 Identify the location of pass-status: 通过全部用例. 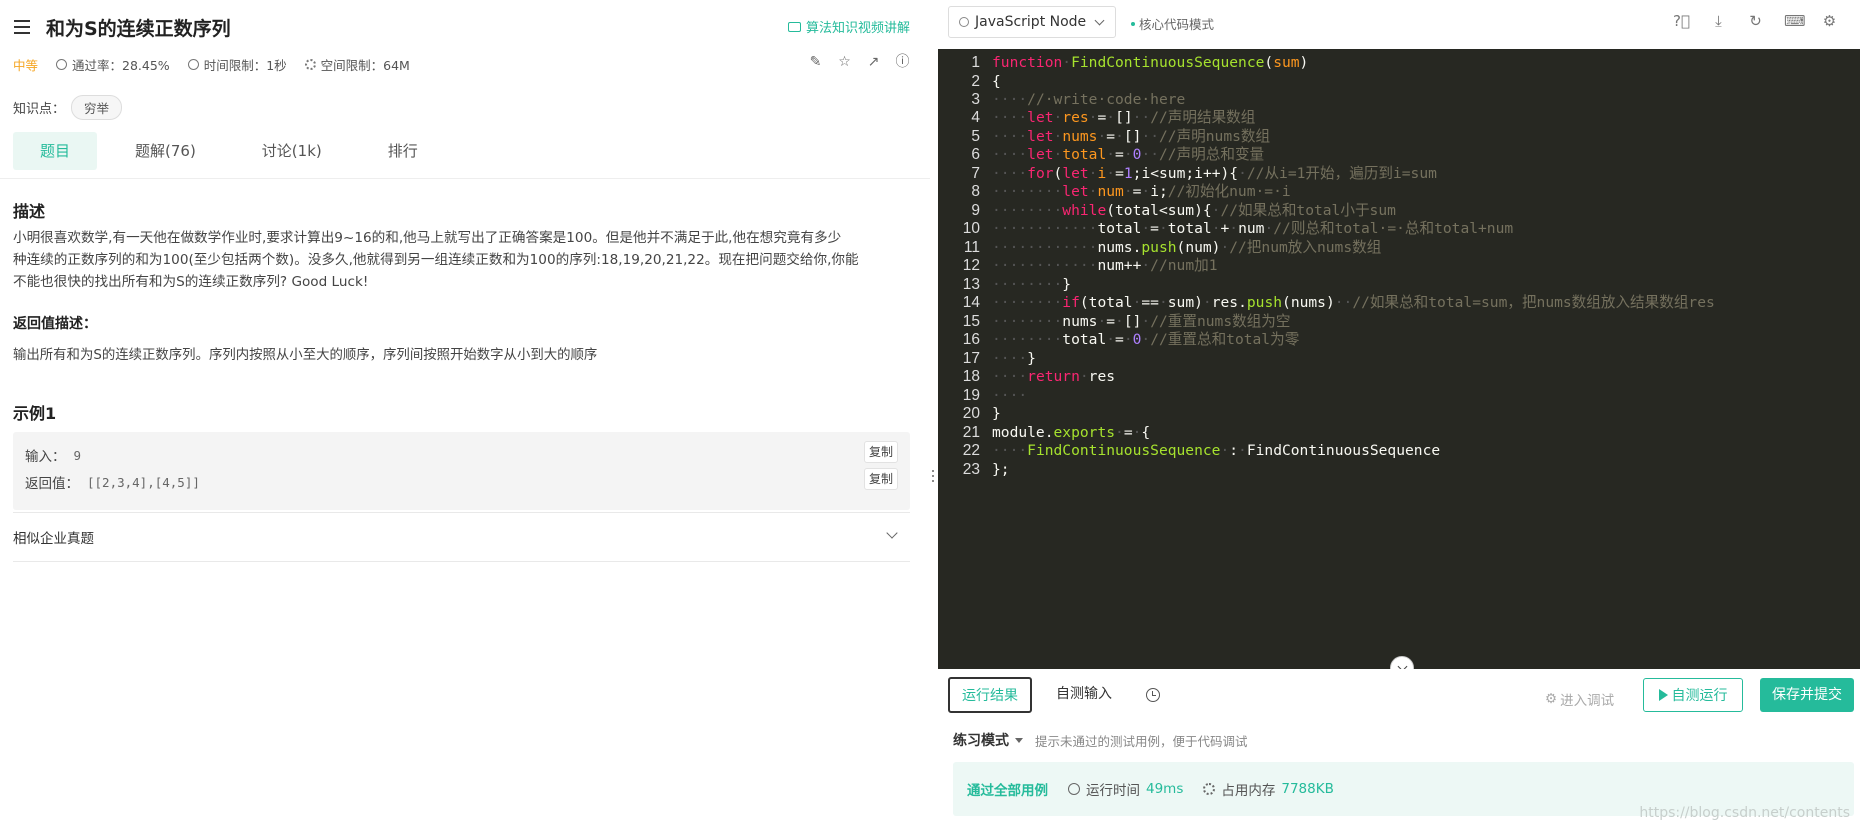
(1007, 791).